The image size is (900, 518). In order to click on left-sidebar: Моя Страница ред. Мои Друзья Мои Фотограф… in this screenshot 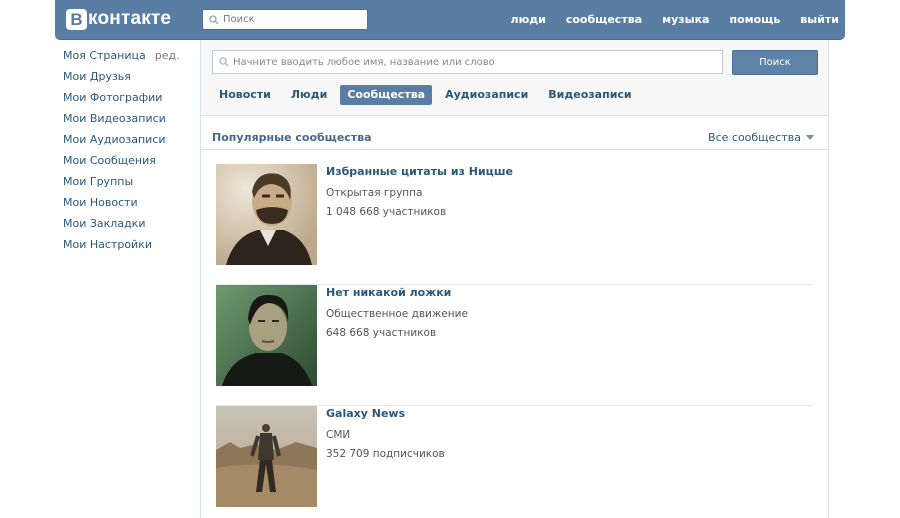, I will do `click(128, 150)`.